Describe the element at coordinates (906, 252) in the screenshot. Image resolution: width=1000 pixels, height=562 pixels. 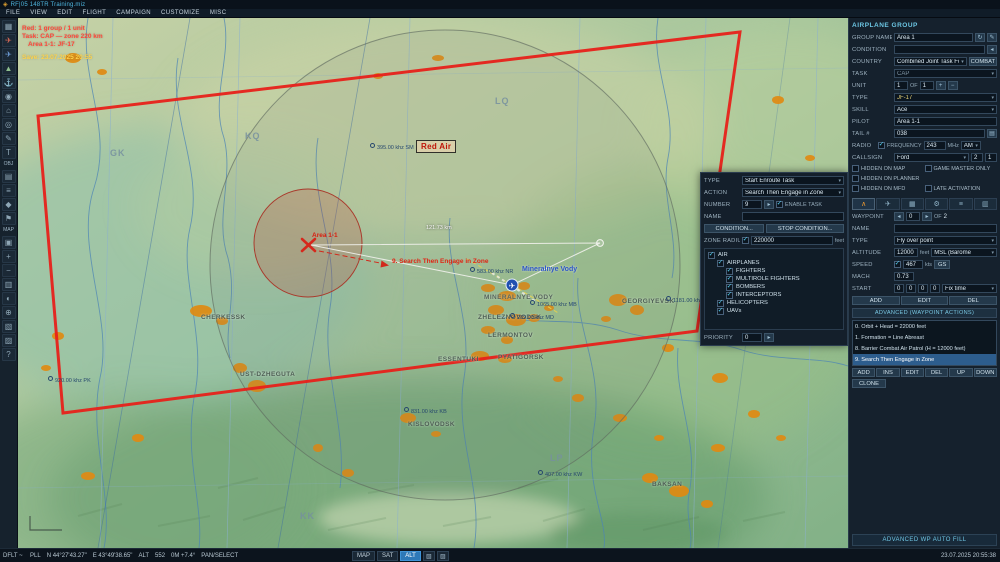
I see `altitude-input: 12000` at that location.